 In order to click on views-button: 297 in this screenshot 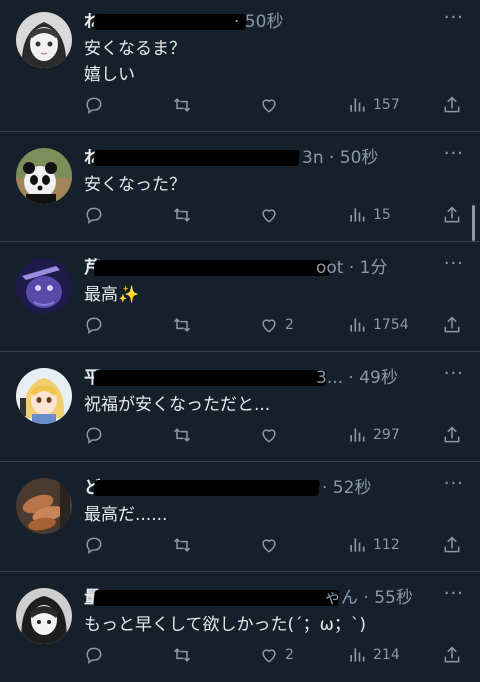, I will do `click(373, 435)`.